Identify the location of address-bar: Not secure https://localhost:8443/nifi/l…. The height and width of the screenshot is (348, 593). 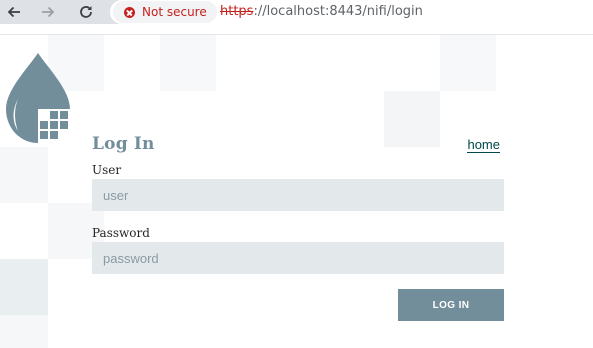
(351, 12).